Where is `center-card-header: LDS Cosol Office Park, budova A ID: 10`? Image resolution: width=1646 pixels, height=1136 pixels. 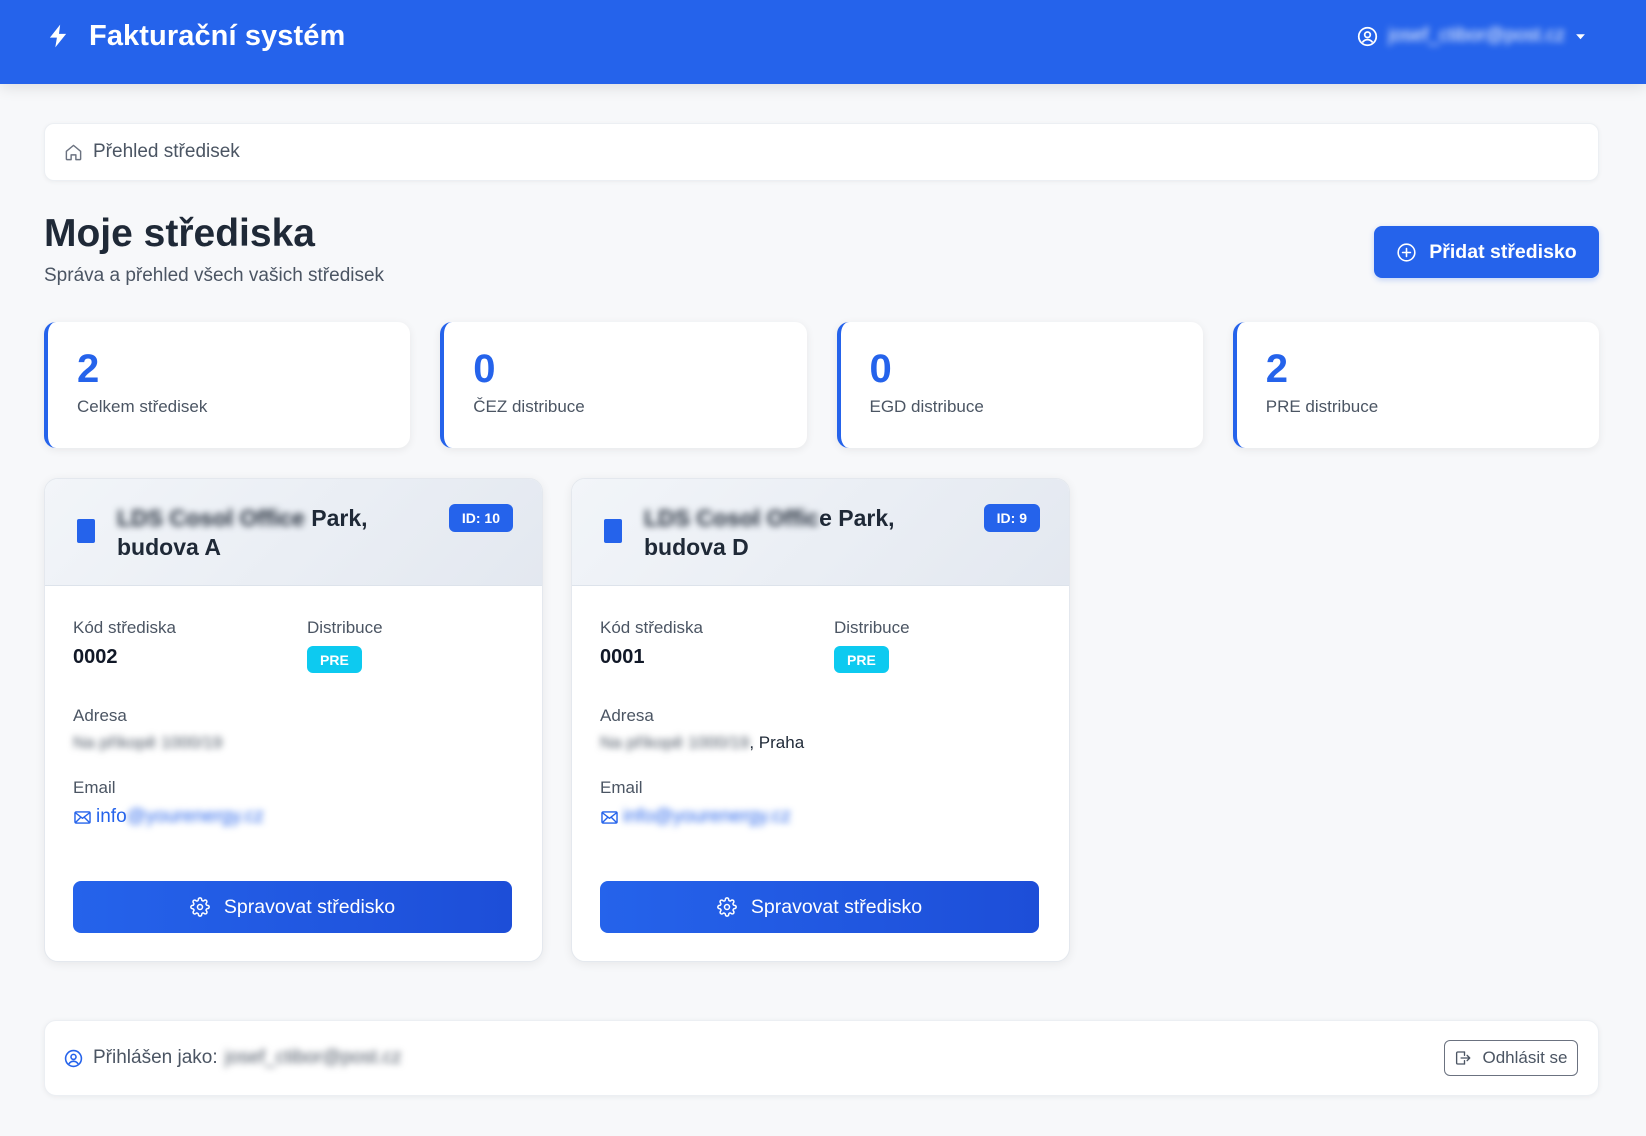 center-card-header: LDS Cosol Office Park, budova A ID: 10 is located at coordinates (293, 532).